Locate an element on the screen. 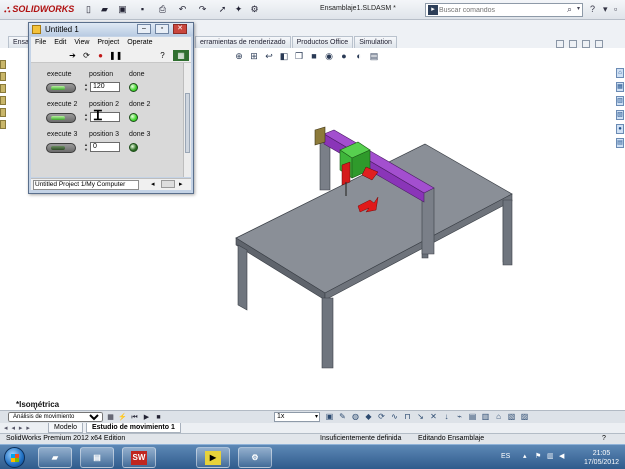  labview-menu-bar: File Edit View Project Operate is located at coordinates (111, 42).